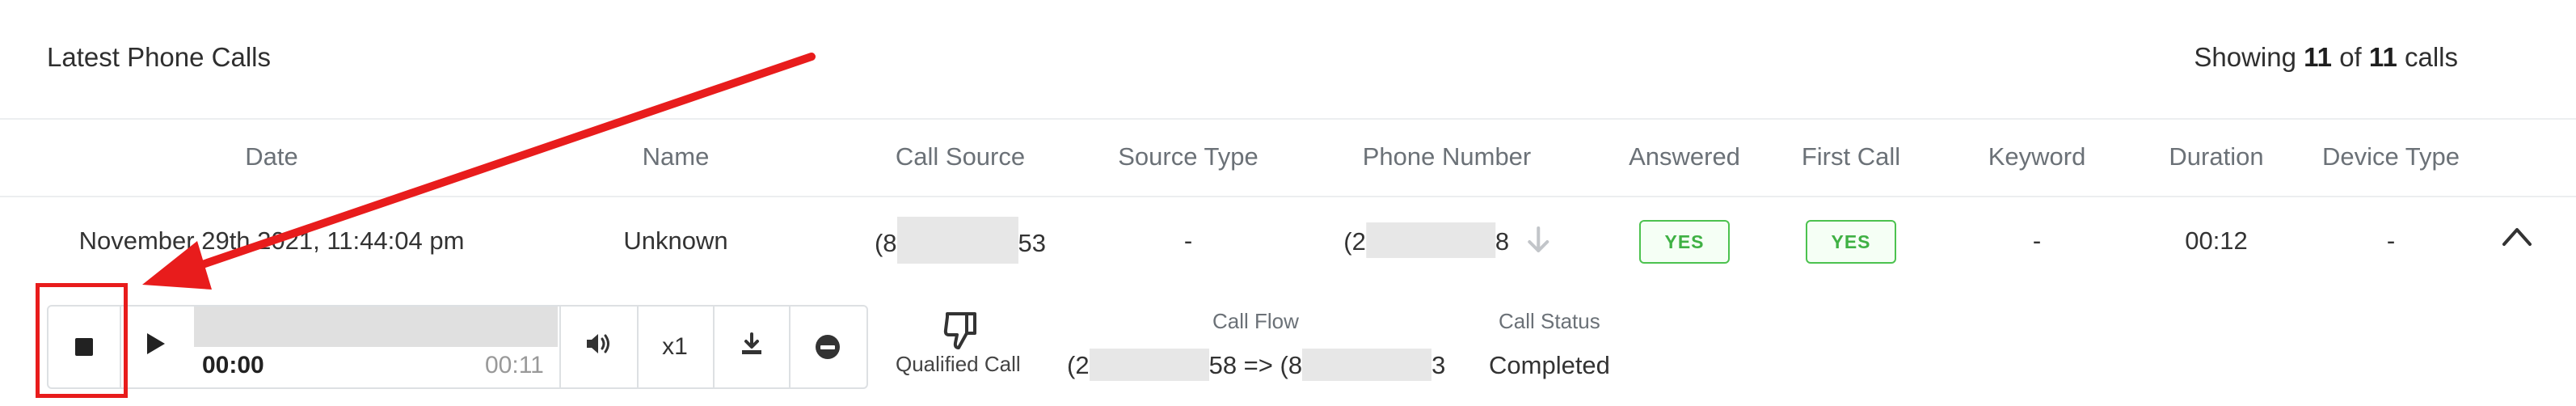  What do you see at coordinates (1255, 321) in the screenshot?
I see `call-flow-label: Call Flow` at bounding box center [1255, 321].